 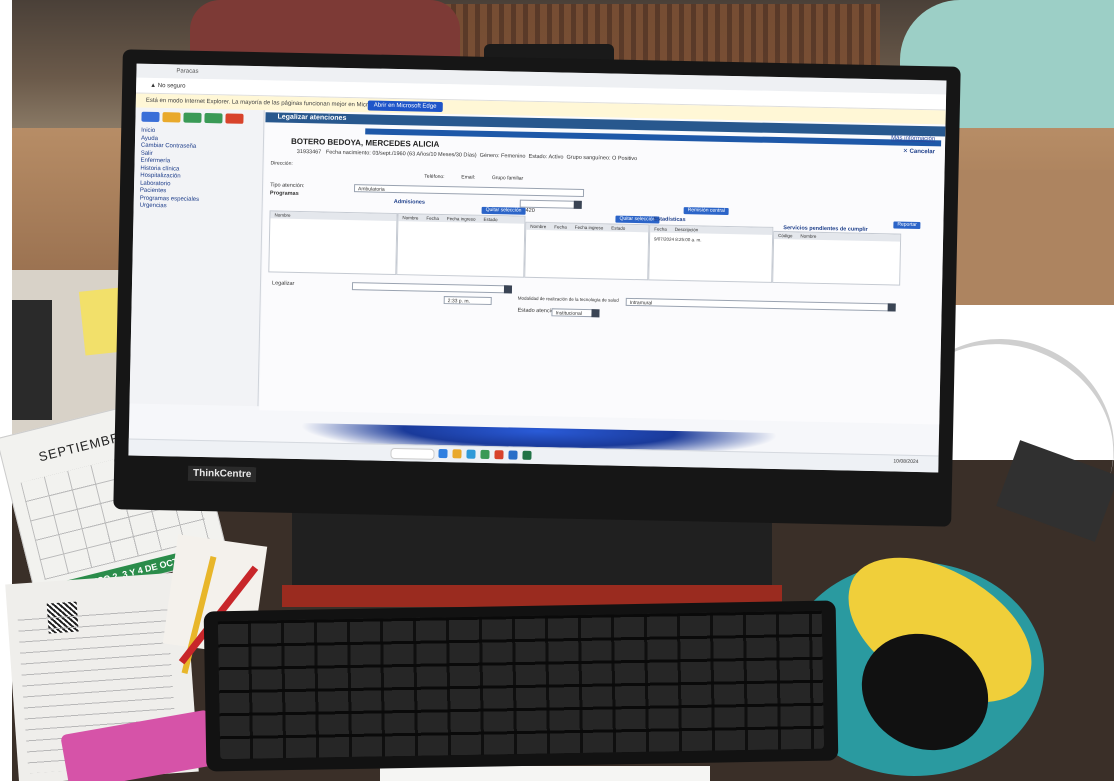 I want to click on gender-value: Femenino, so click(x=513, y=156).